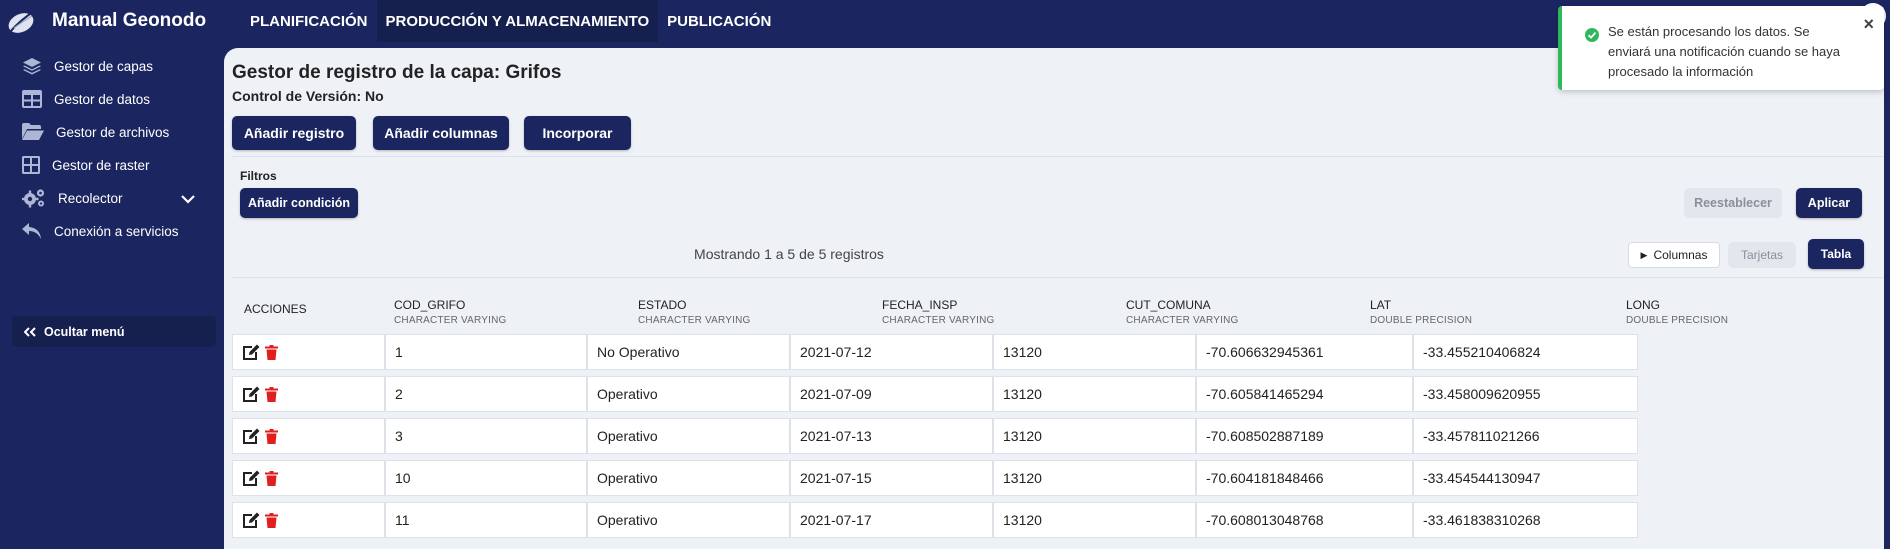  Describe the element at coordinates (294, 133) in the screenshot. I see `add-record-button: Añadir registro` at that location.